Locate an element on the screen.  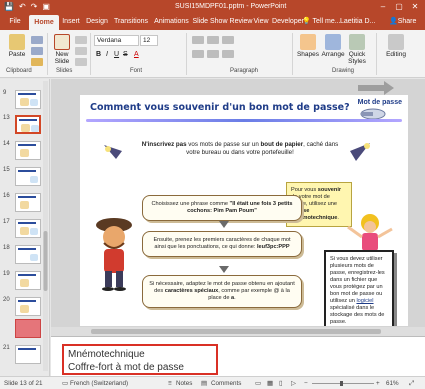
format-painter-icon is located at coordinates (37, 62).